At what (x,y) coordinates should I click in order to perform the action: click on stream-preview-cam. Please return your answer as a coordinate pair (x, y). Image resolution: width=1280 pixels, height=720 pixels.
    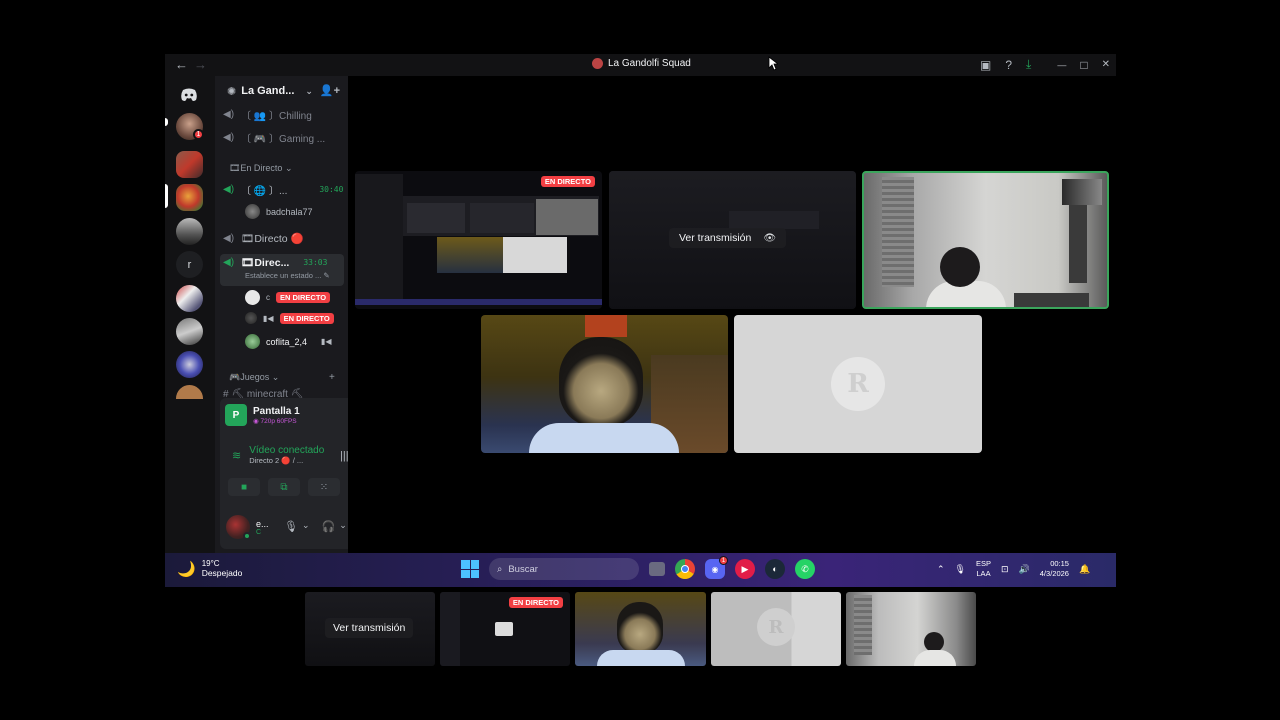
    Looking at the image, I should click on (567, 217).